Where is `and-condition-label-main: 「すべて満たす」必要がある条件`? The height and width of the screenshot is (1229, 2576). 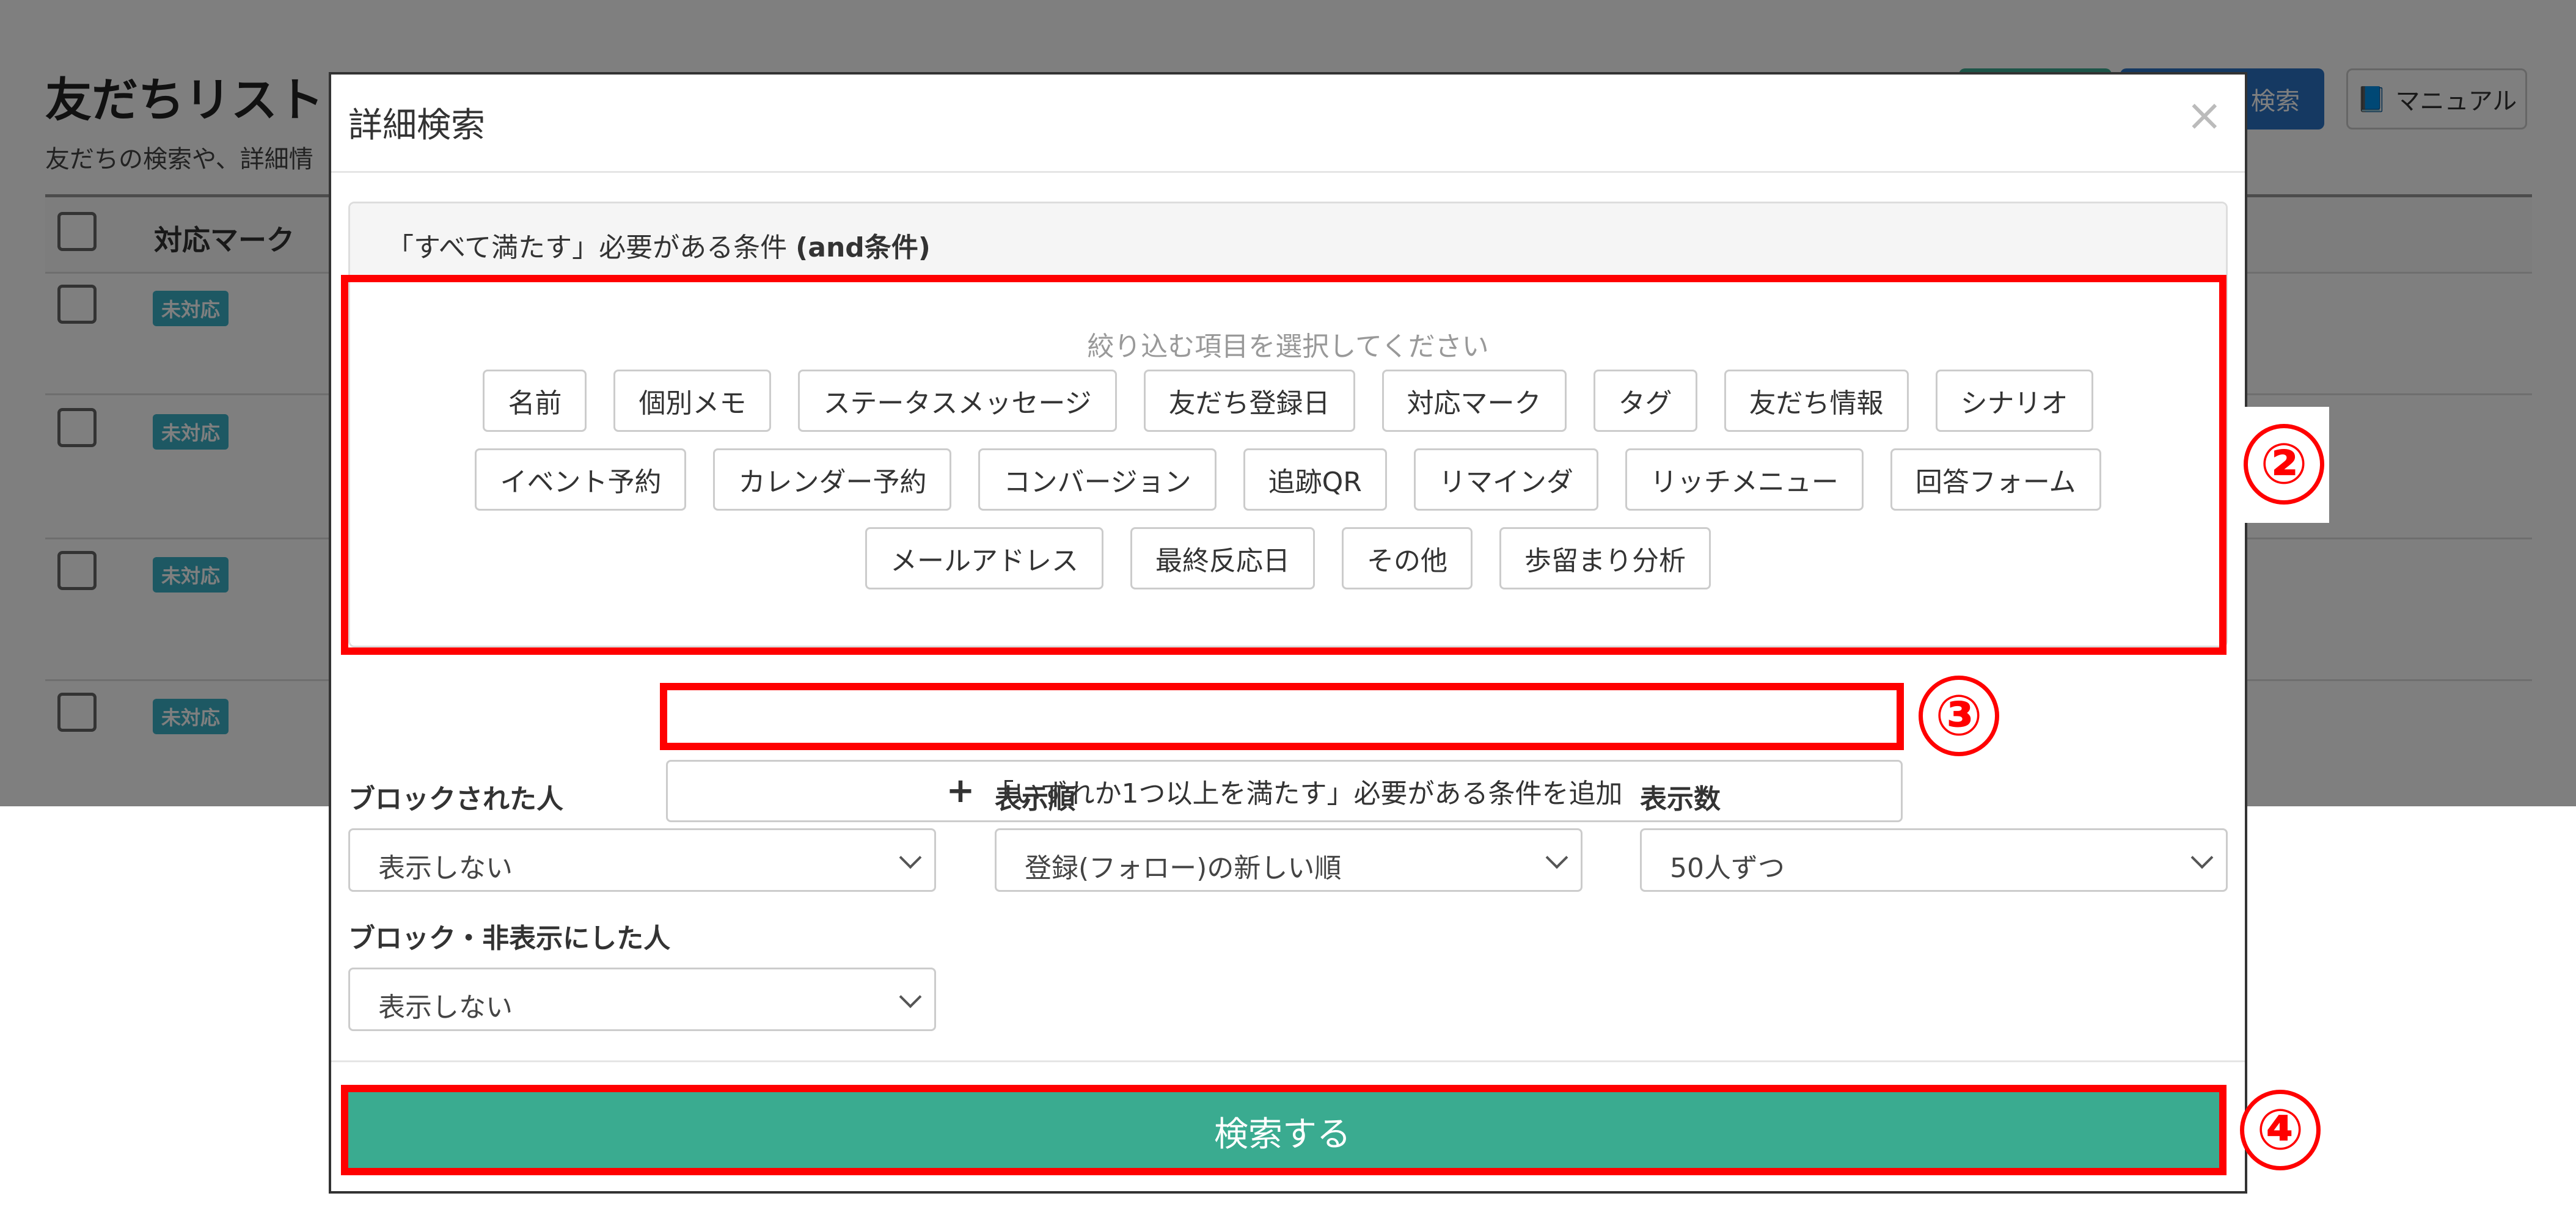 and-condition-label-main: 「すべて満たす」必要がある条件 is located at coordinates (591, 248).